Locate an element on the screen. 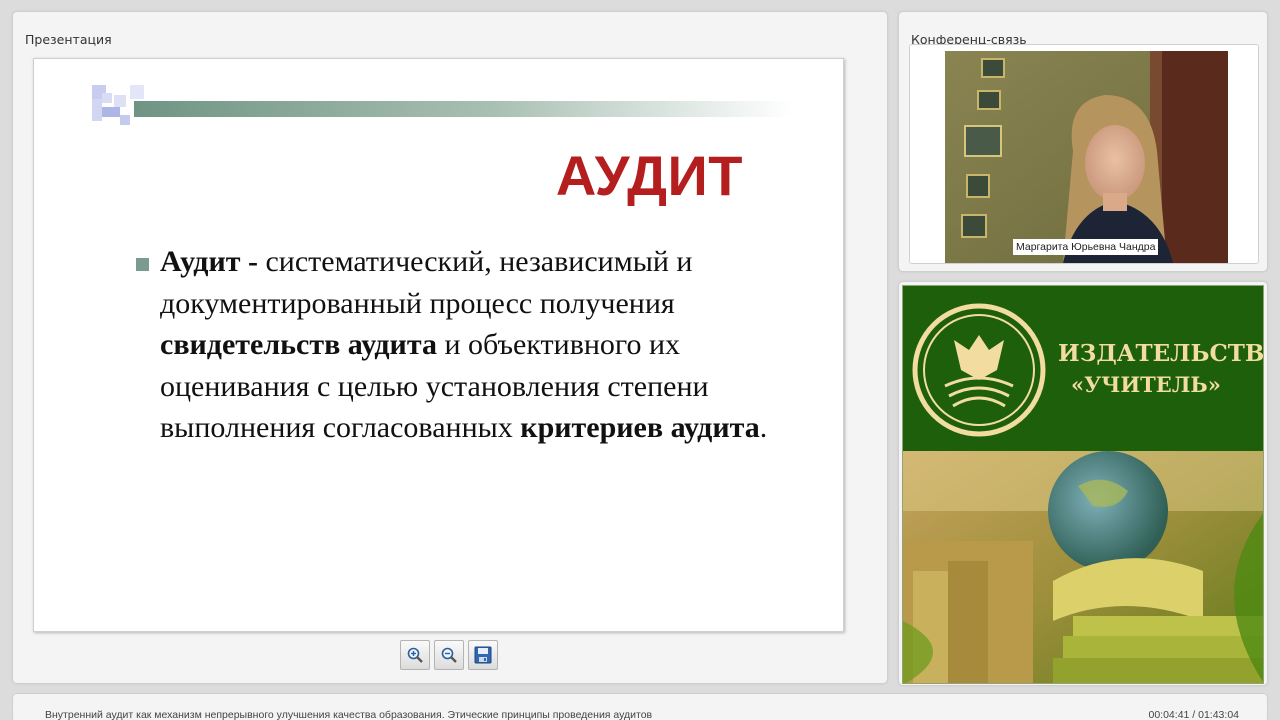 The width and height of the screenshot is (1280, 720). slide-toolbar is located at coordinates (449, 655).